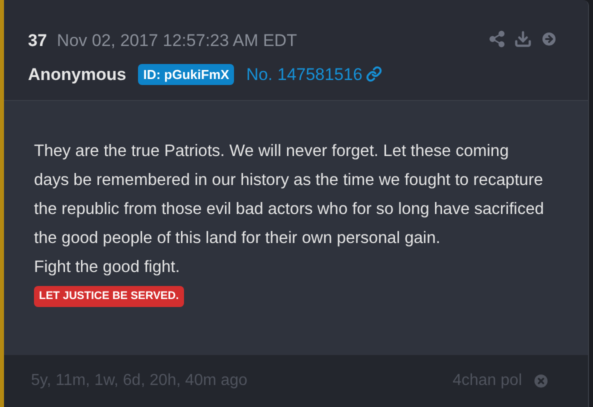 This screenshot has height=407, width=593. Describe the element at coordinates (374, 74) in the screenshot. I see `link-icon` at that location.